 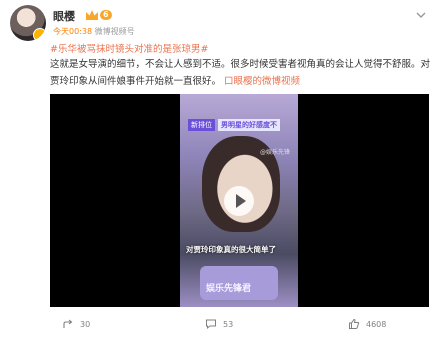 What do you see at coordinates (92, 15) in the screenshot?
I see `crown-icon` at bounding box center [92, 15].